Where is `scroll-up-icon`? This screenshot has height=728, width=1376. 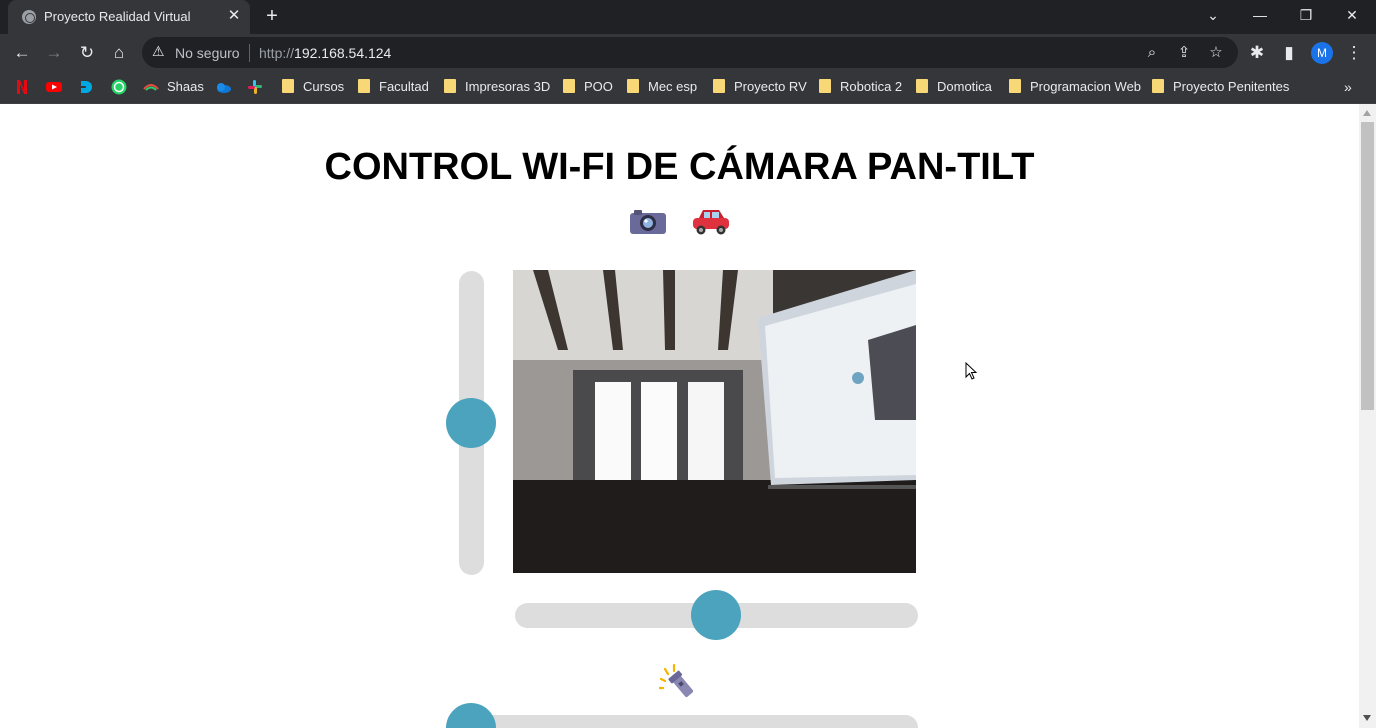 scroll-up-icon is located at coordinates (1367, 113).